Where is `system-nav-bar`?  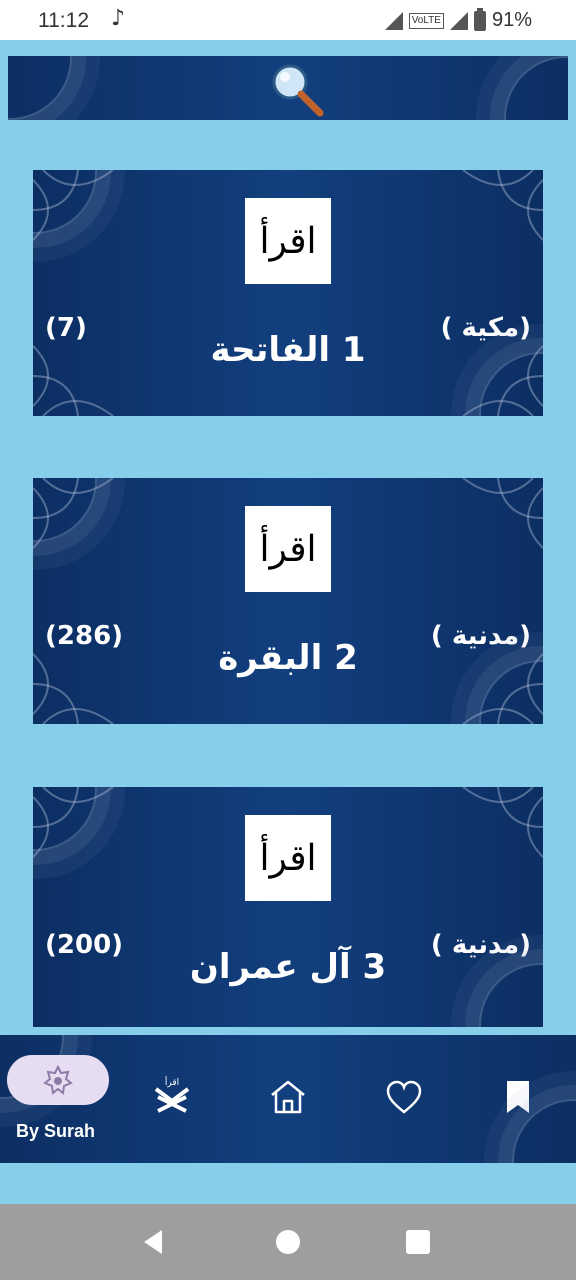
system-nav-bar is located at coordinates (288, 1242).